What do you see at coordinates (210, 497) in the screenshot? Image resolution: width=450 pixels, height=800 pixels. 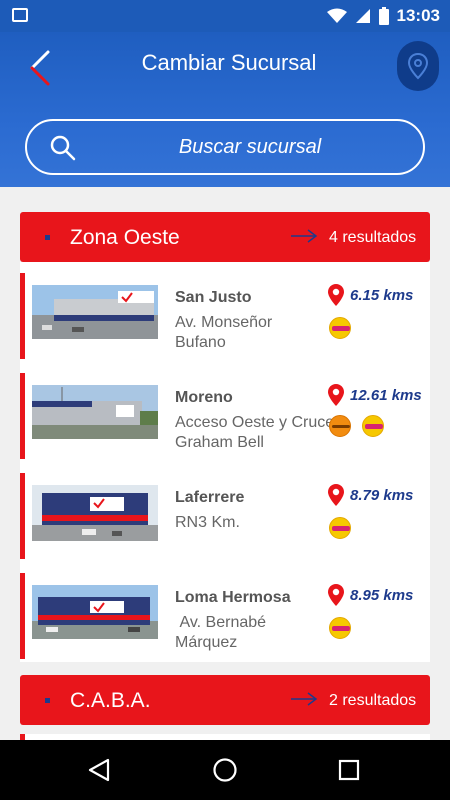 I see `branch-name: Laferrere` at bounding box center [210, 497].